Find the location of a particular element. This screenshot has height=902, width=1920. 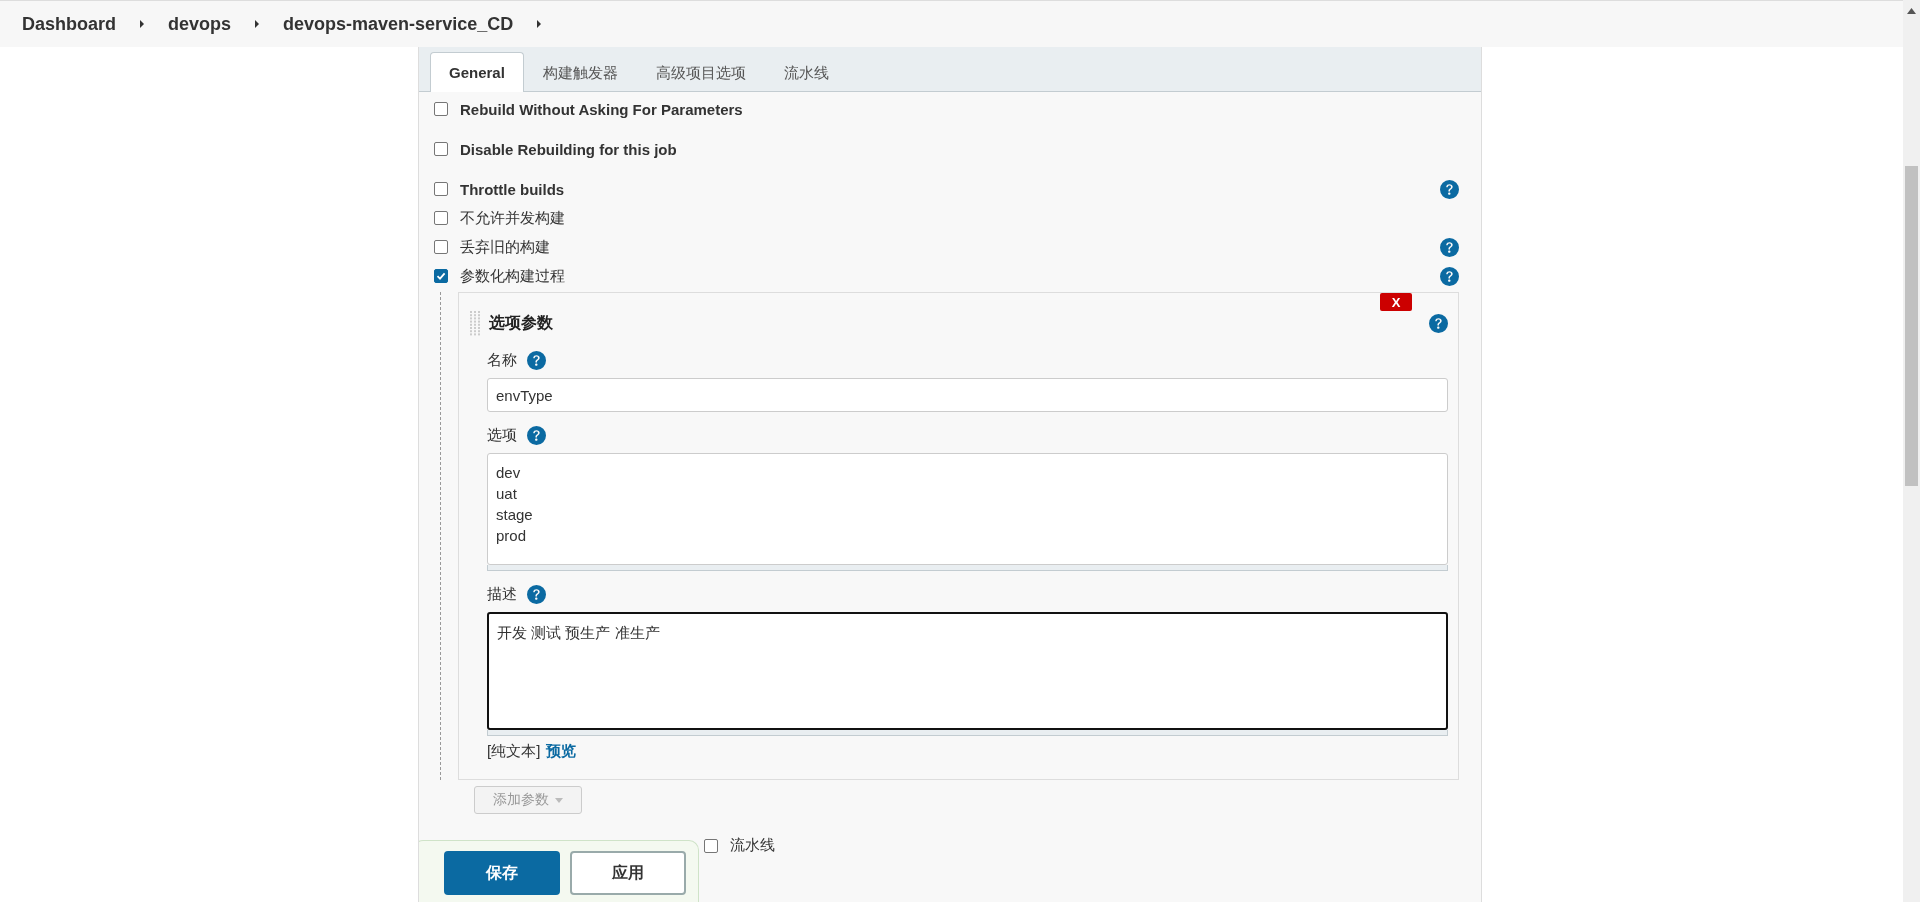

preview-link: 预览 is located at coordinates (561, 751).